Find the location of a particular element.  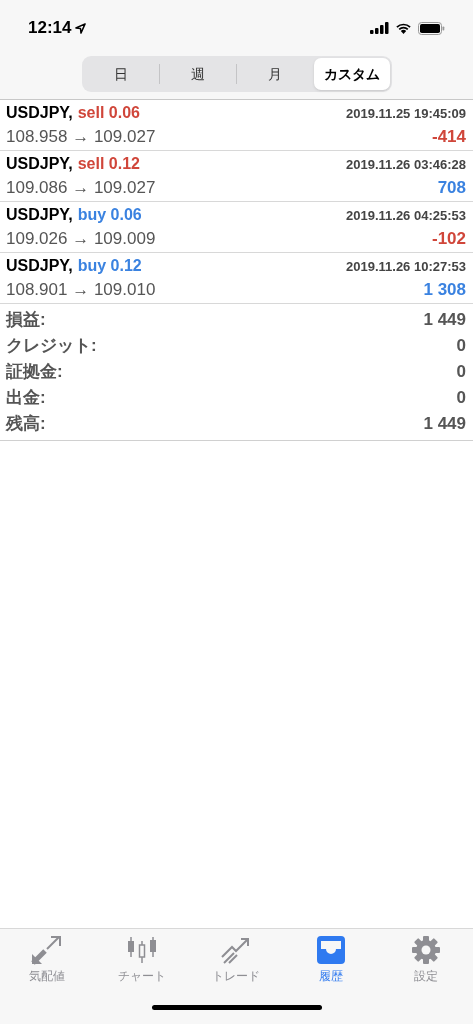

trade-row: USDJPY, sell 0.06 2019.11.25 19:45:09 108.958 → 109.027 -414 is located at coordinates (236, 125).